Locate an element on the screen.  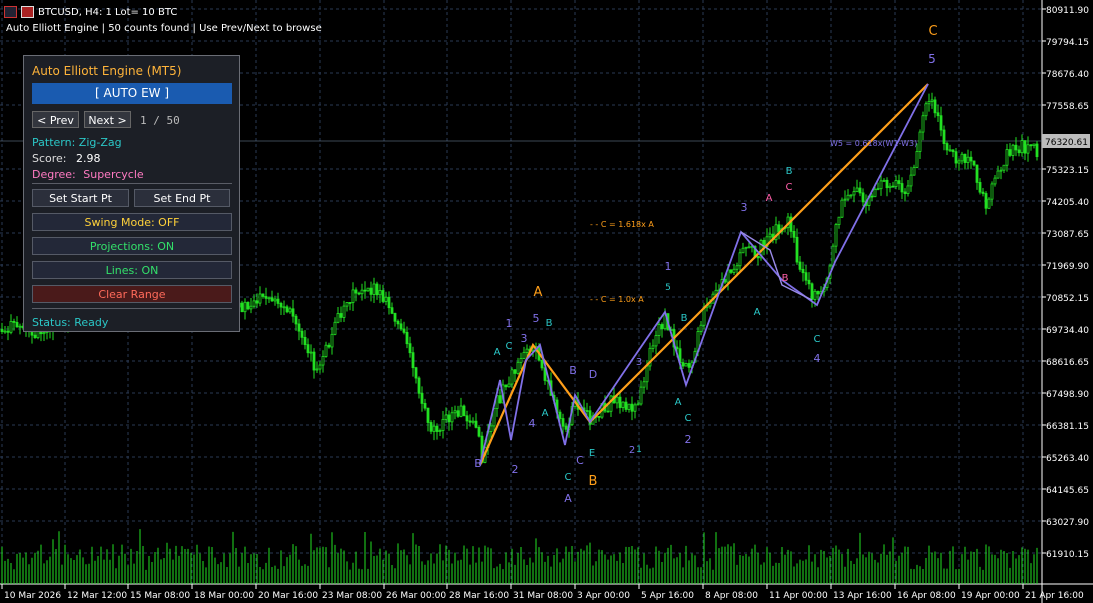
set-start-button: Set Start Pt is located at coordinates (80, 198).